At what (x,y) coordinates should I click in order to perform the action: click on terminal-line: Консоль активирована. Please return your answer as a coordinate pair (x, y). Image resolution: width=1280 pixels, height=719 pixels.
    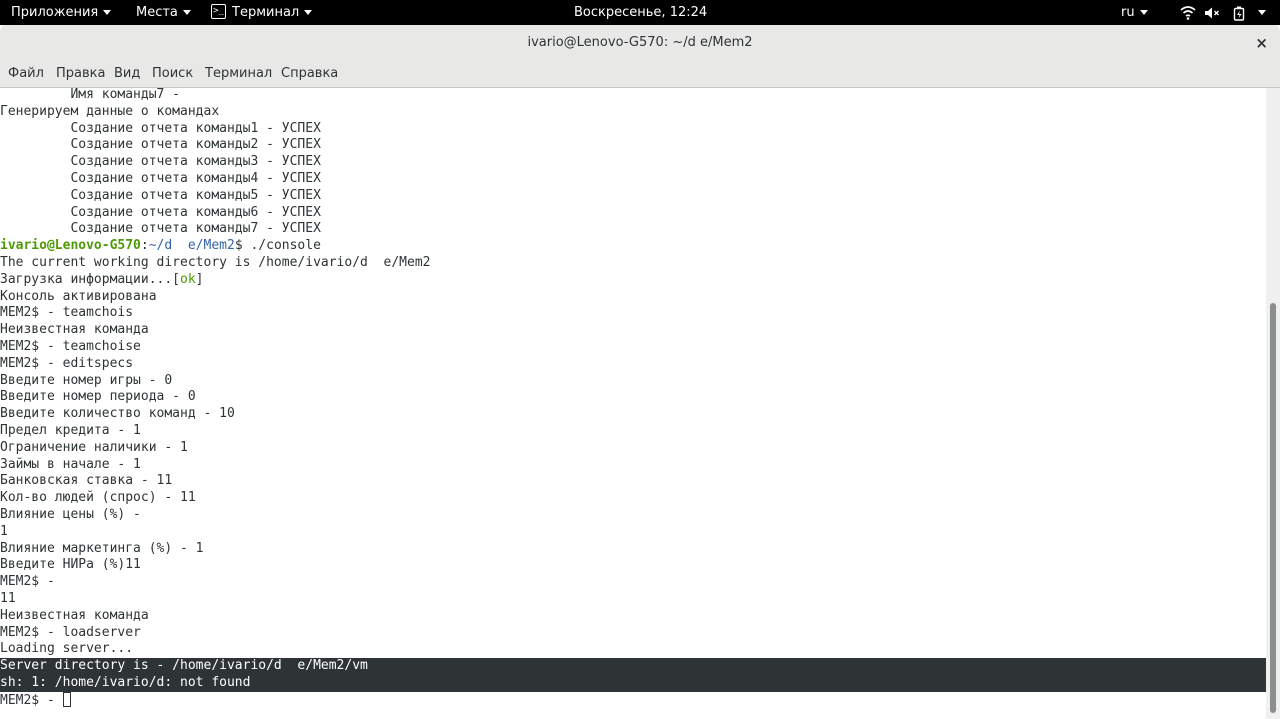
    Looking at the image, I should click on (78, 296).